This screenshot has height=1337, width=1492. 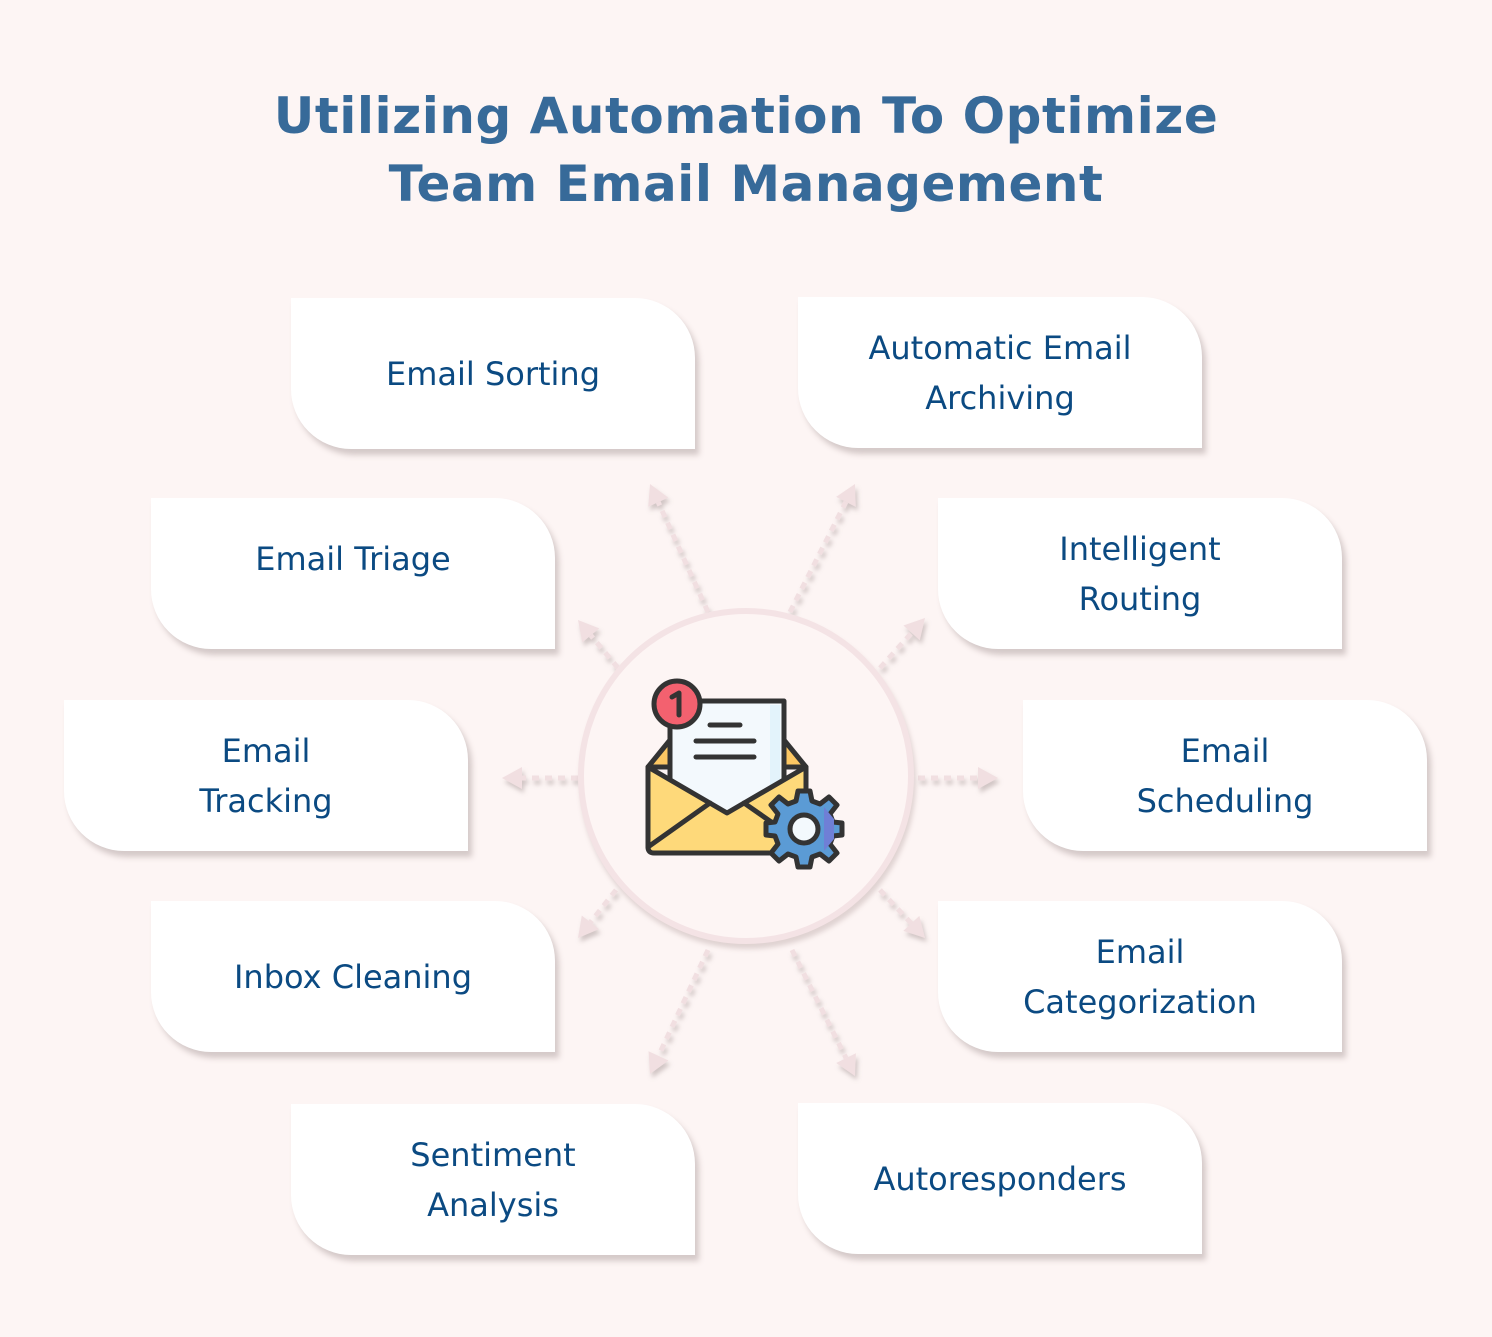 What do you see at coordinates (1000, 347) in the screenshot?
I see `card-label: Automatic Email` at bounding box center [1000, 347].